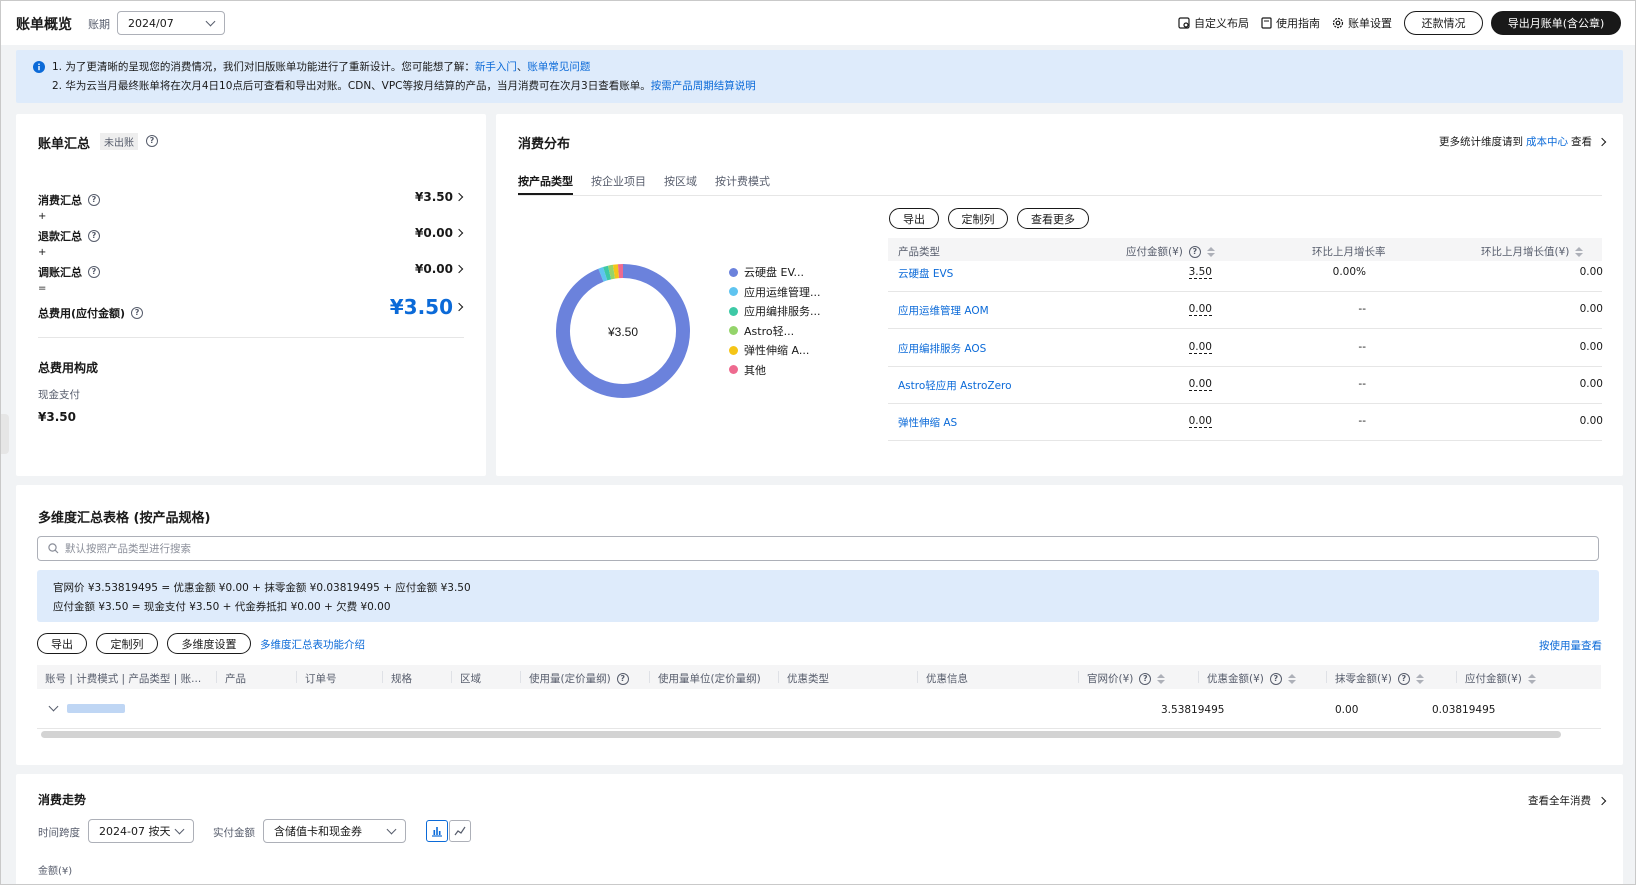  I want to click on payable-amount: 3.50, so click(1200, 272).